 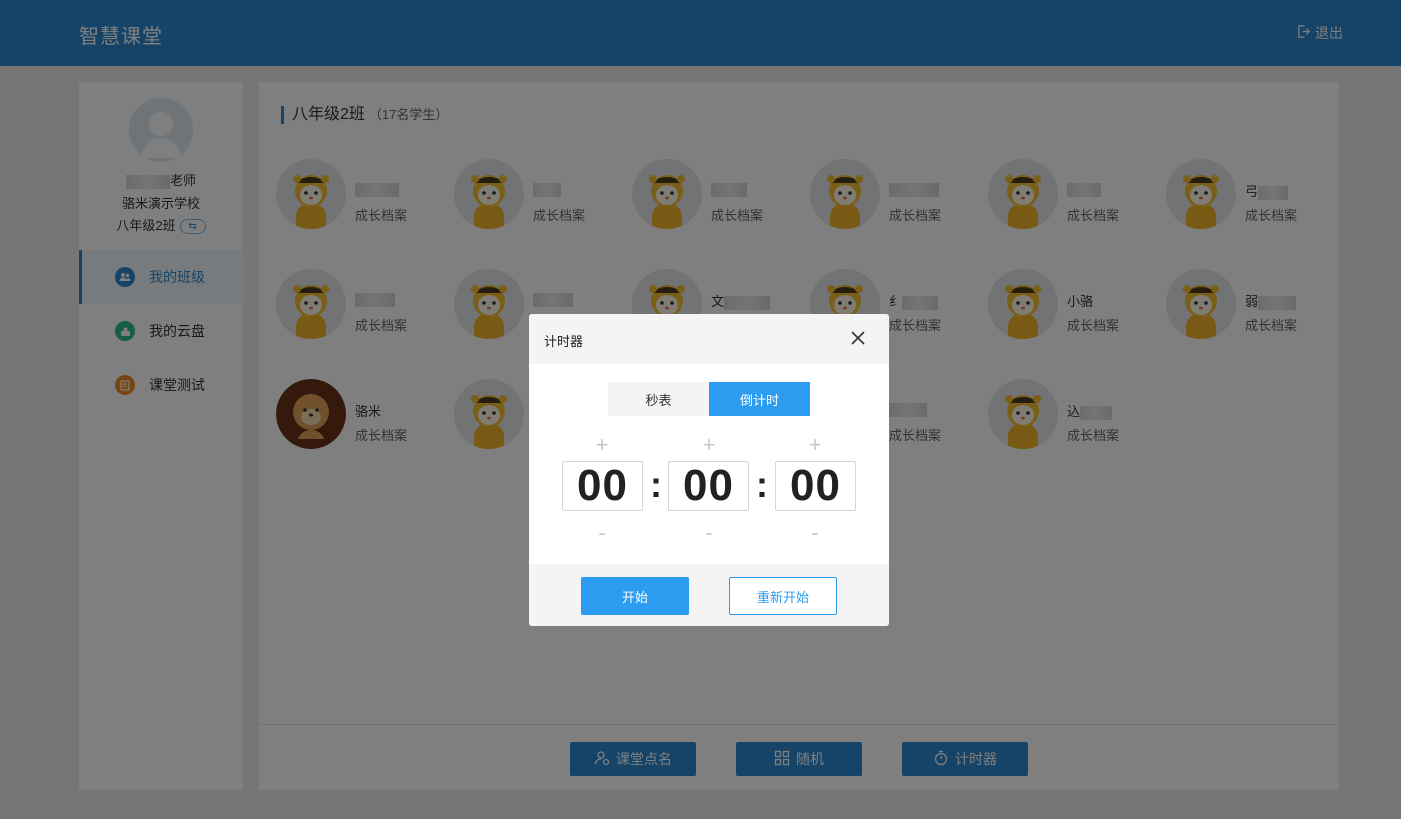 I want to click on restart-button: 重新开始, so click(x=783, y=596).